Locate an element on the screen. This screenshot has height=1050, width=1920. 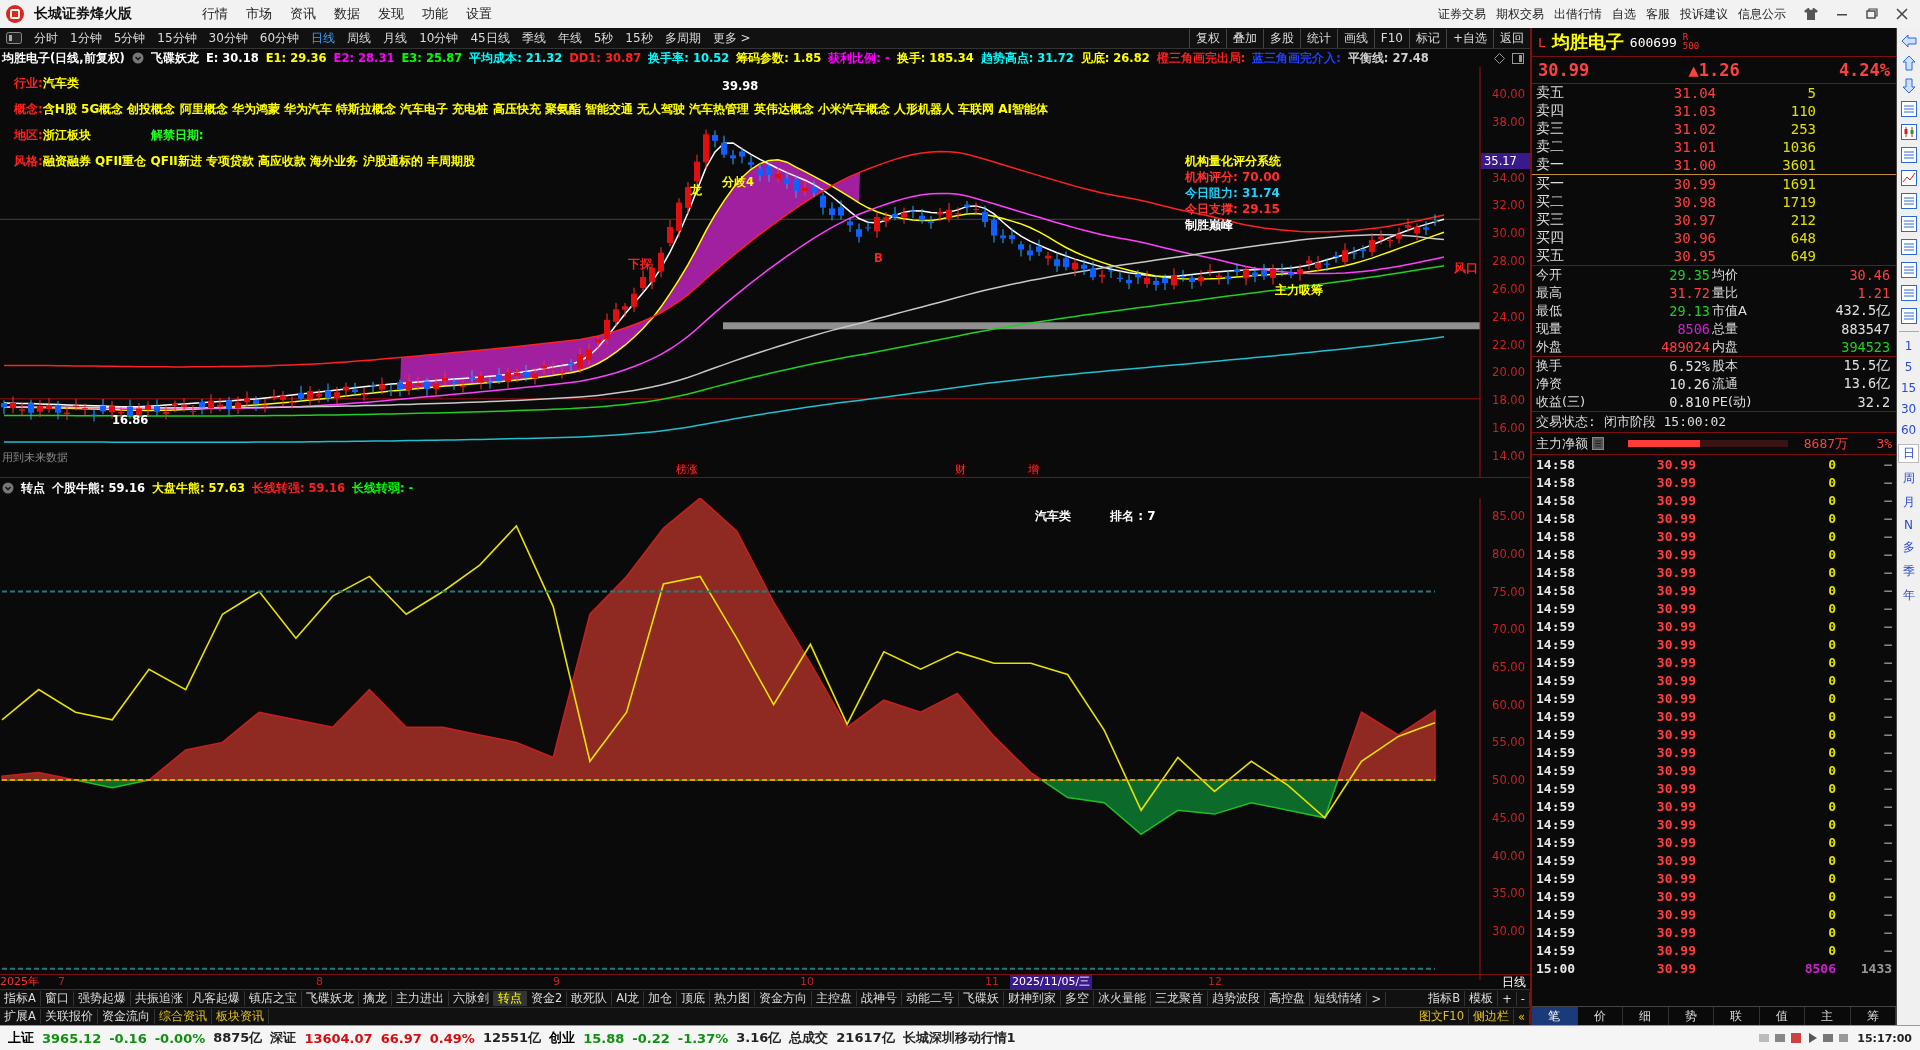
menu-item: 数据 is located at coordinates (347, 14).